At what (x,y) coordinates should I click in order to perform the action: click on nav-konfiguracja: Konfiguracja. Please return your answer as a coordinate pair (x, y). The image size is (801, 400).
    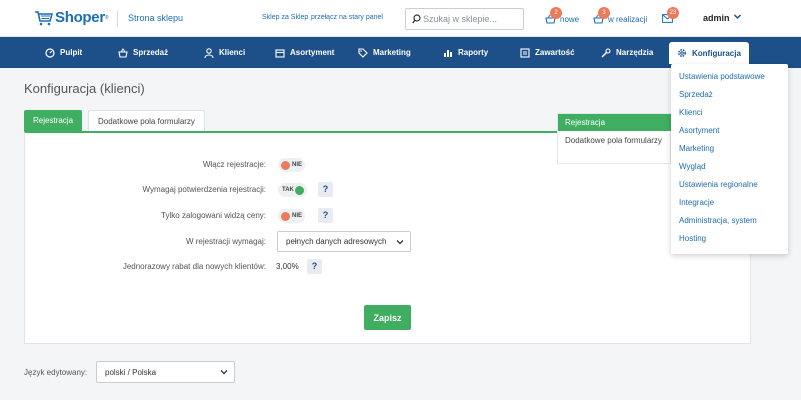
    Looking at the image, I should click on (709, 53).